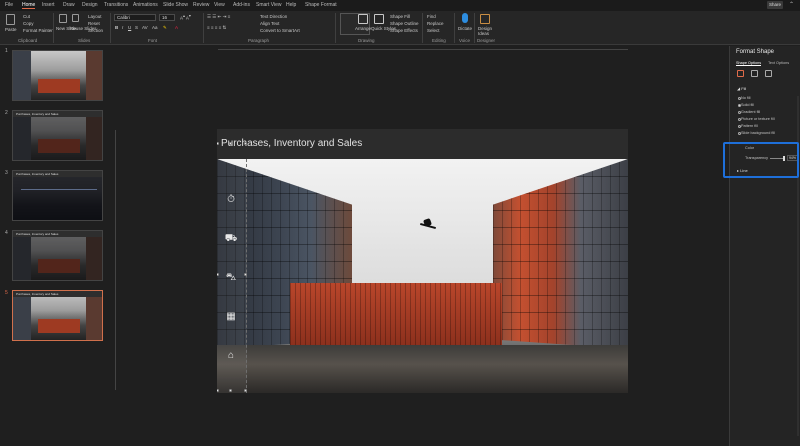 The width and height of the screenshot is (800, 446). Describe the element at coordinates (95, 30) in the screenshot. I see `section-button: Section` at that location.